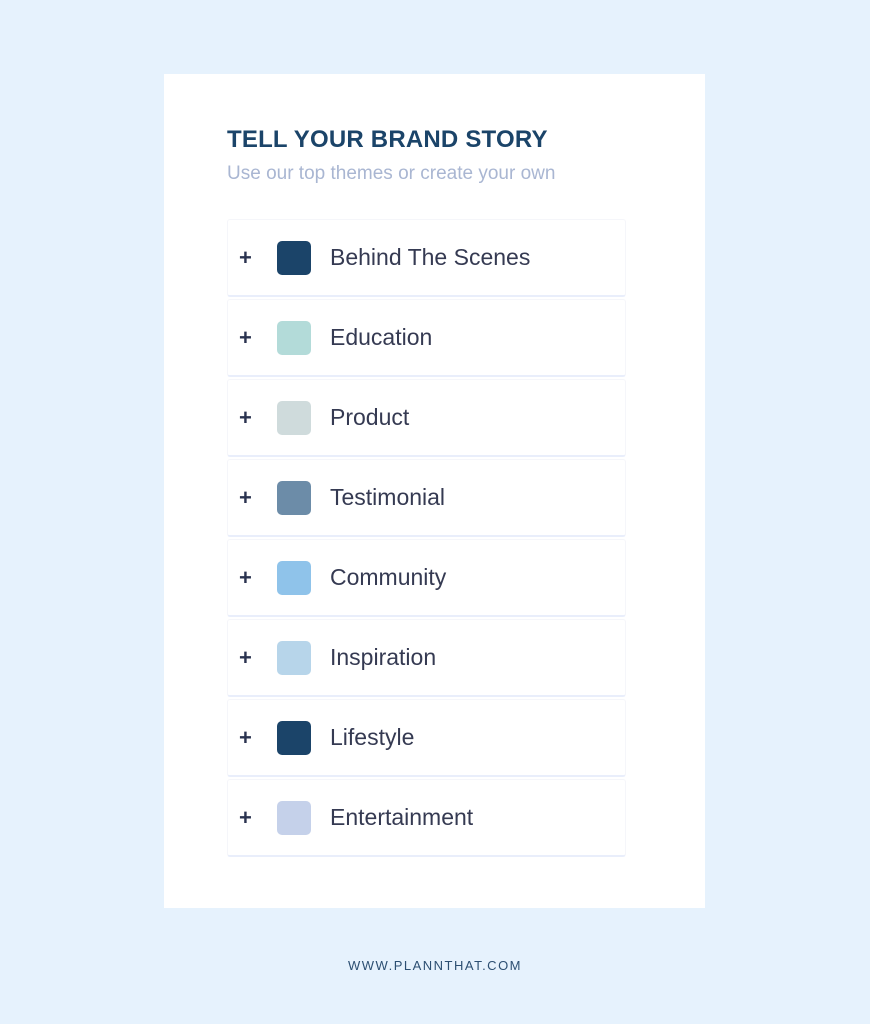  What do you see at coordinates (391, 173) in the screenshot?
I see `card-subtitle: Use our top themes or create your own` at bounding box center [391, 173].